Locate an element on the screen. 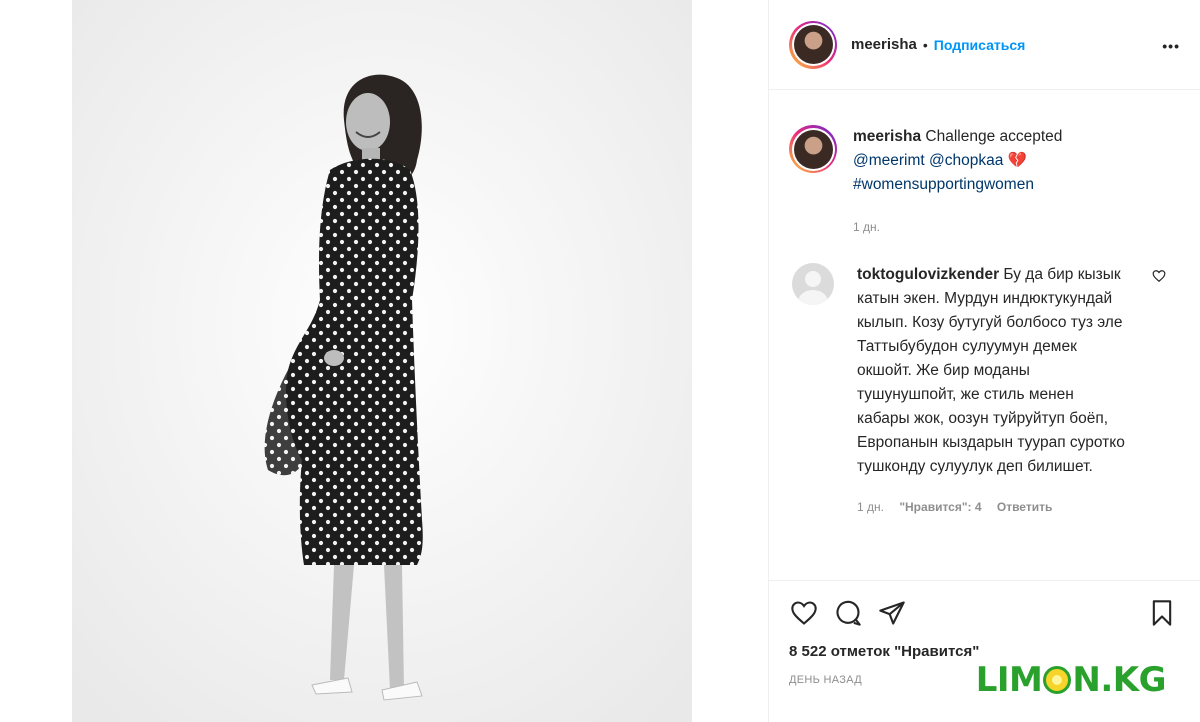 Image resolution: width=1200 pixels, height=722 pixels. comment-username: toktogulovizkender is located at coordinates (928, 274).